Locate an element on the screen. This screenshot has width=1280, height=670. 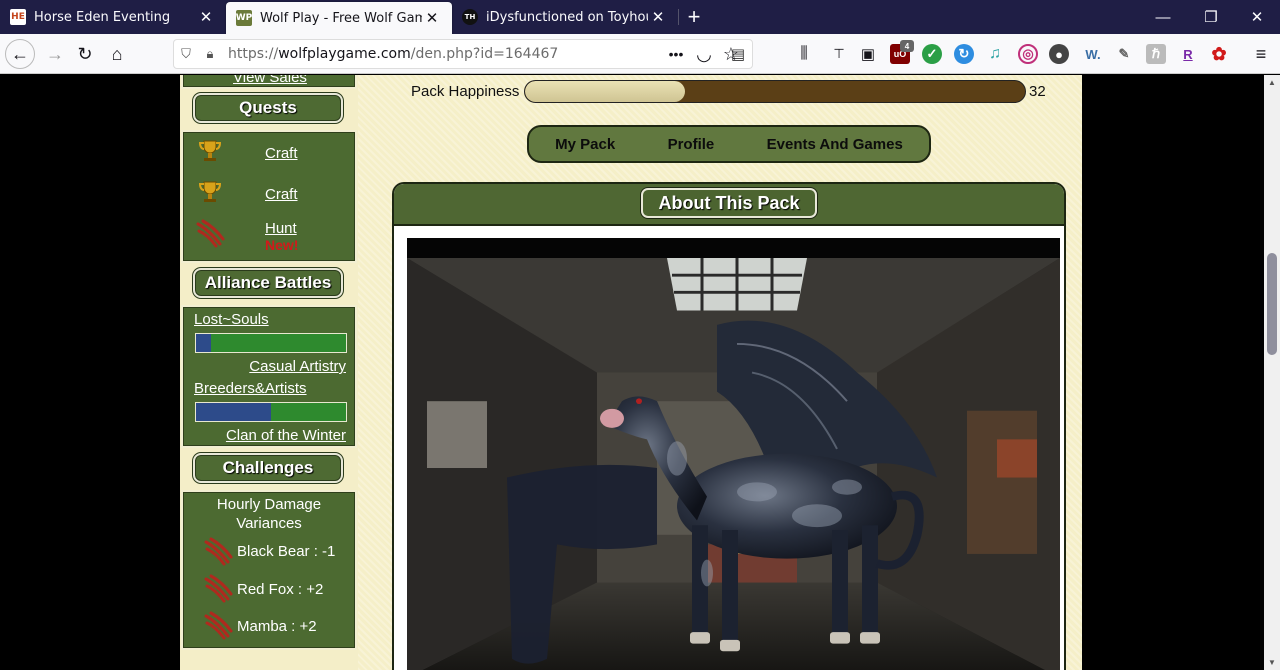
toyhouse-favicon-icon: TH is located at coordinates (470, 17).